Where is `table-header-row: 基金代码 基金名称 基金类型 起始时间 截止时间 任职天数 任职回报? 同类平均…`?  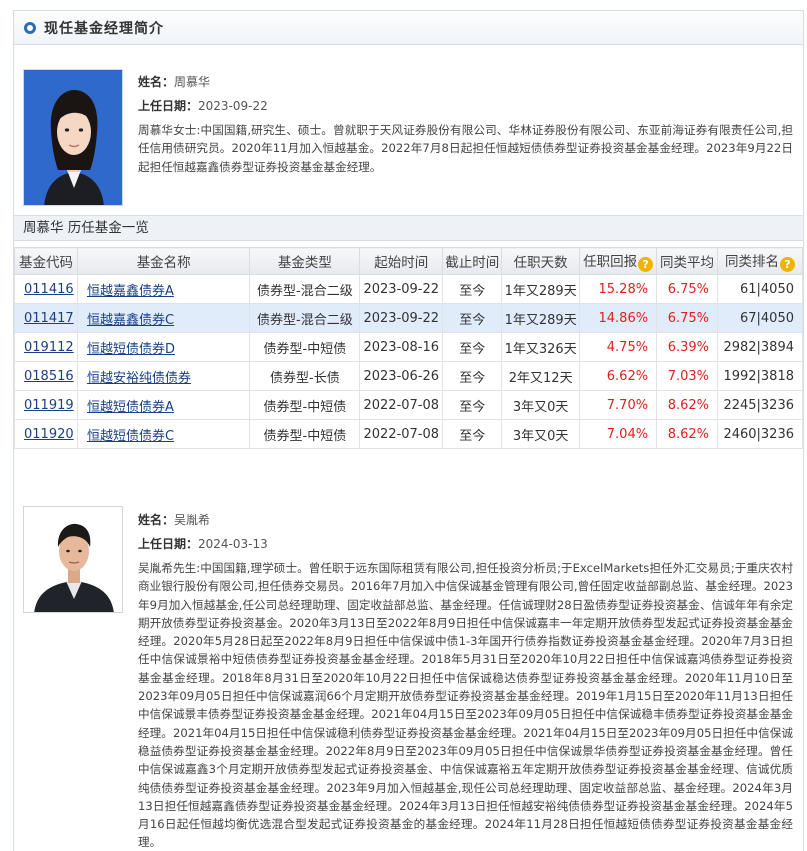
table-header-row: 基金代码 基金名称 基金类型 起始时间 截止时间 任职天数 任职回报? 同类平均… is located at coordinates (408, 261).